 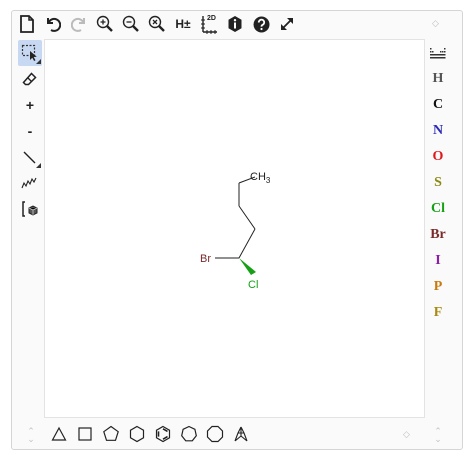 I want to click on info-icon, so click(x=235, y=24).